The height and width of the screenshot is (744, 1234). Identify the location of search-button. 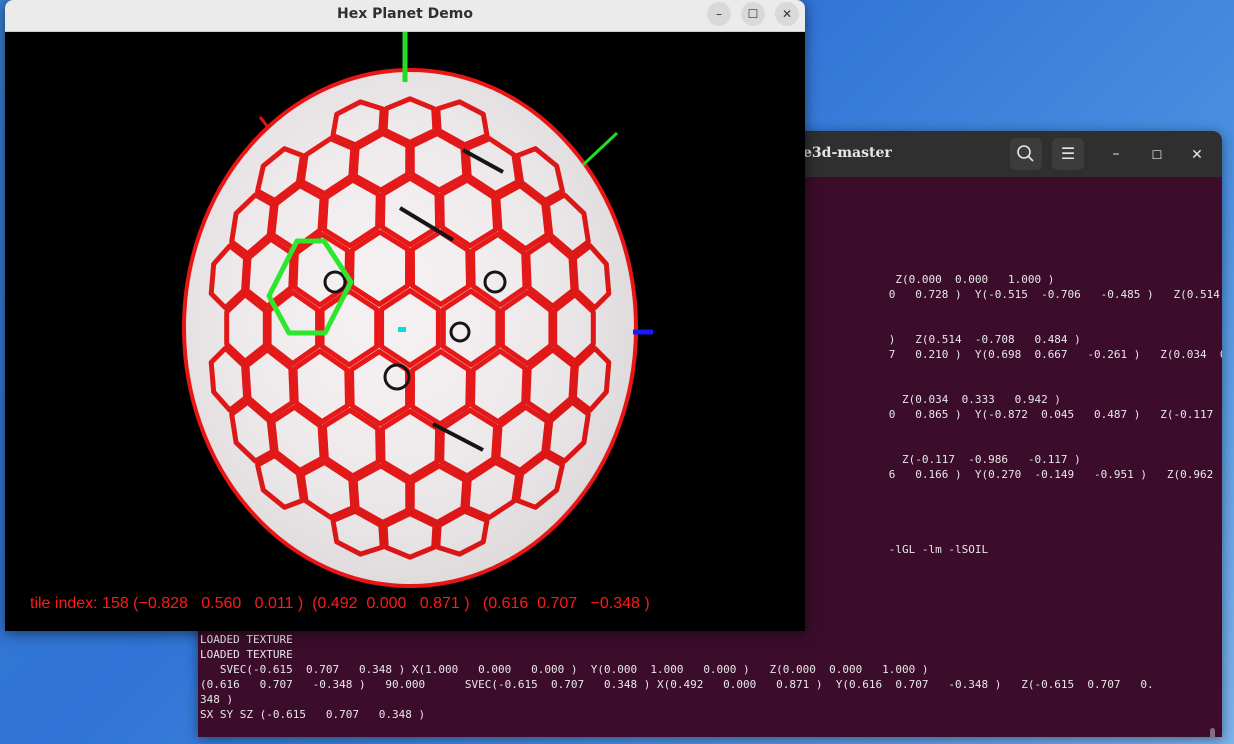
(1026, 154).